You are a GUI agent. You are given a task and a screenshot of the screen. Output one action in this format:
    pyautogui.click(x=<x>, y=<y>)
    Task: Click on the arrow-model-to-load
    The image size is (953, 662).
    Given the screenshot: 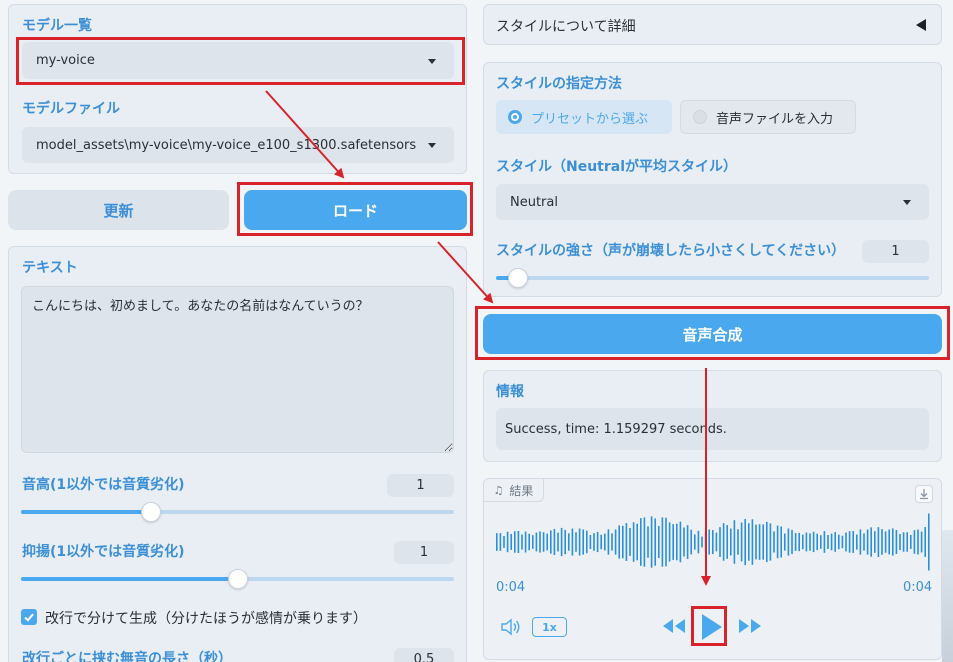 What is the action you would take?
    pyautogui.click(x=305, y=134)
    